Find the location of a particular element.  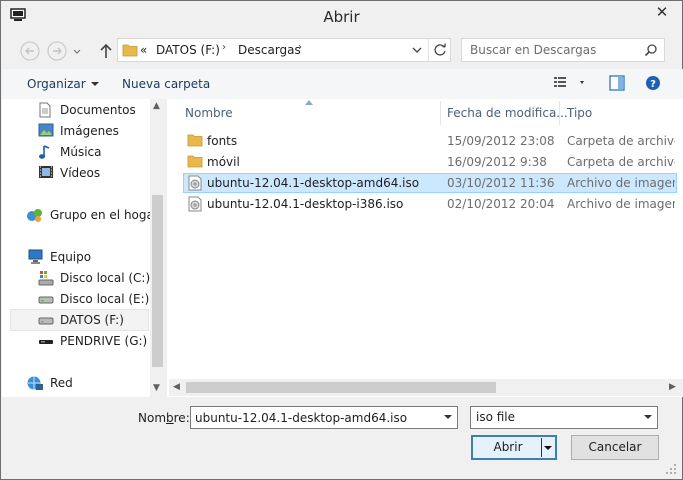

nav-item-equipo: Equipo is located at coordinates (87, 257).